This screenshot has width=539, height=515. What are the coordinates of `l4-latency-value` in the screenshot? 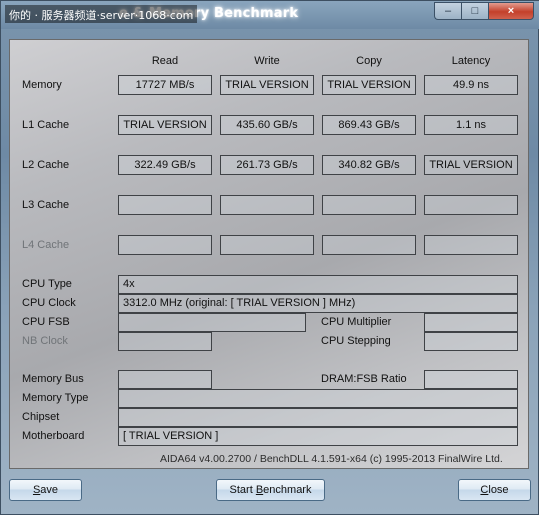 It's located at (471, 245).